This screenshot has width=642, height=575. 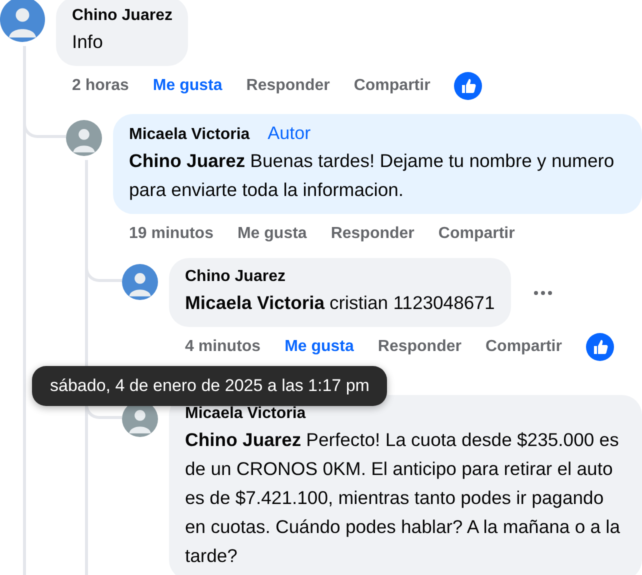 I want to click on comment-text: Info, so click(x=88, y=42).